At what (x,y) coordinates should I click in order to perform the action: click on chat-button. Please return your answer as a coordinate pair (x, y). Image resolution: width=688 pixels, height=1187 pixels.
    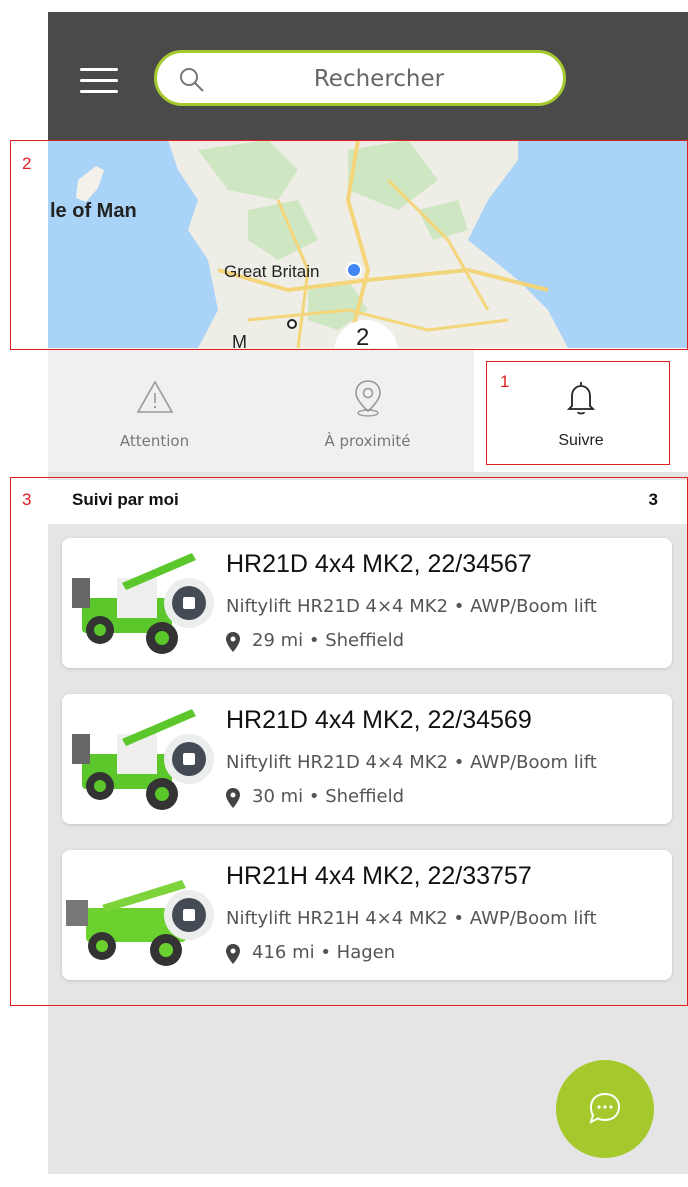
    Looking at the image, I should click on (605, 1109).